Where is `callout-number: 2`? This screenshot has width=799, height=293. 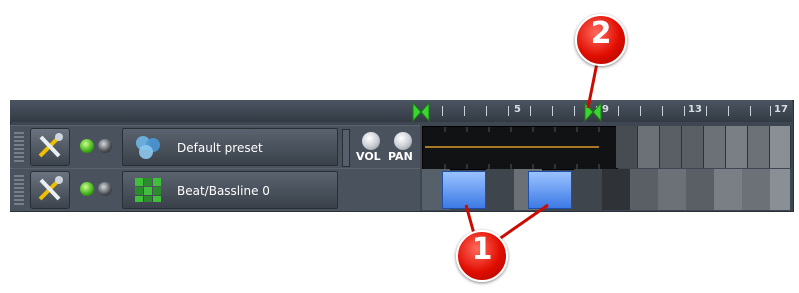 callout-number: 2 is located at coordinates (601, 33).